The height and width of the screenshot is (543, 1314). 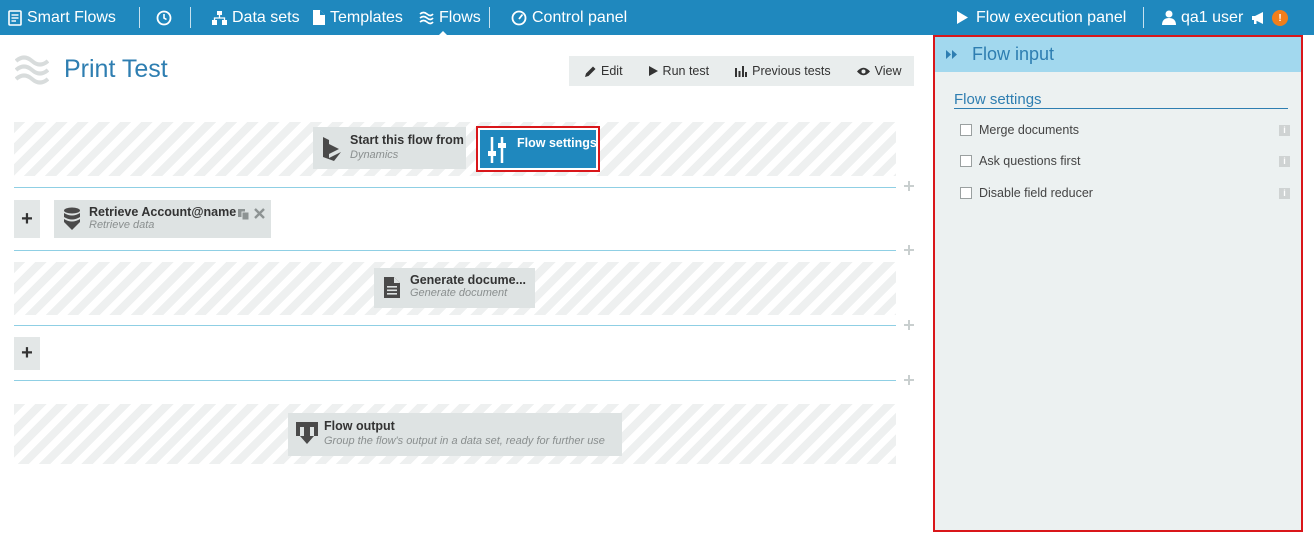 I want to click on flow-settings-node: Flow settings, so click(x=538, y=149).